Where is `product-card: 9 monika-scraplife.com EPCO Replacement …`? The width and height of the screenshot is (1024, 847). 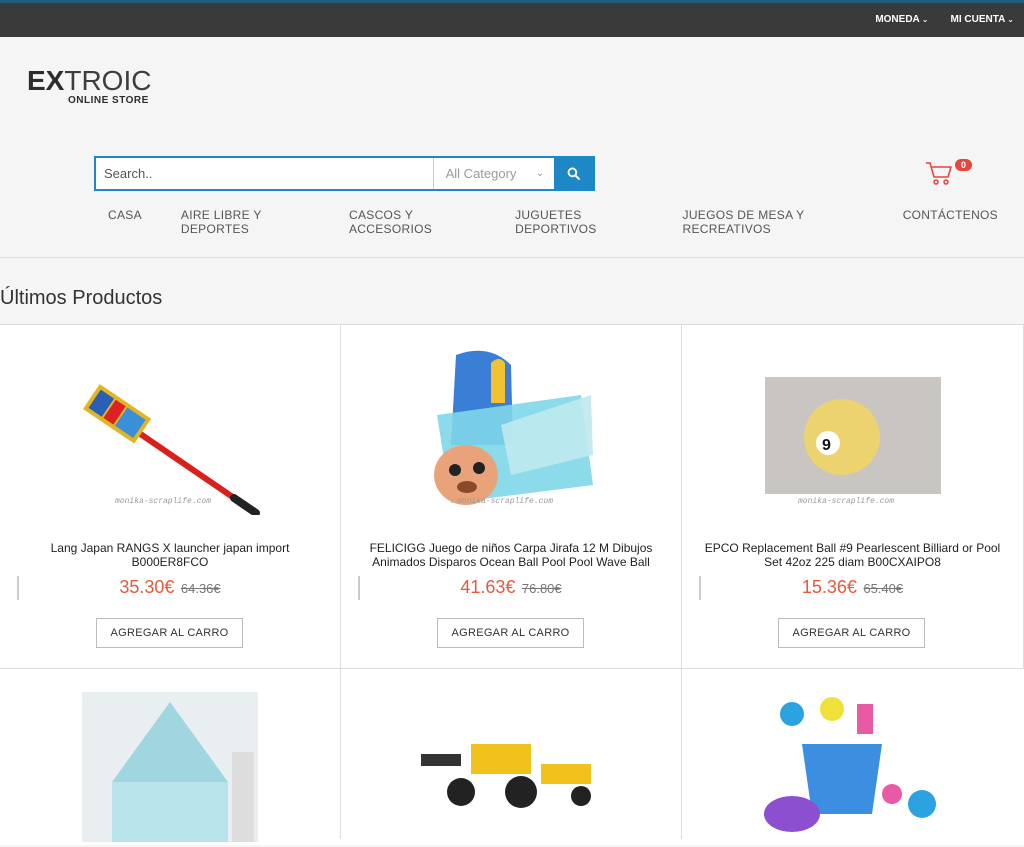 product-card: 9 monika-scraplife.com EPCO Replacement … is located at coordinates (853, 497).